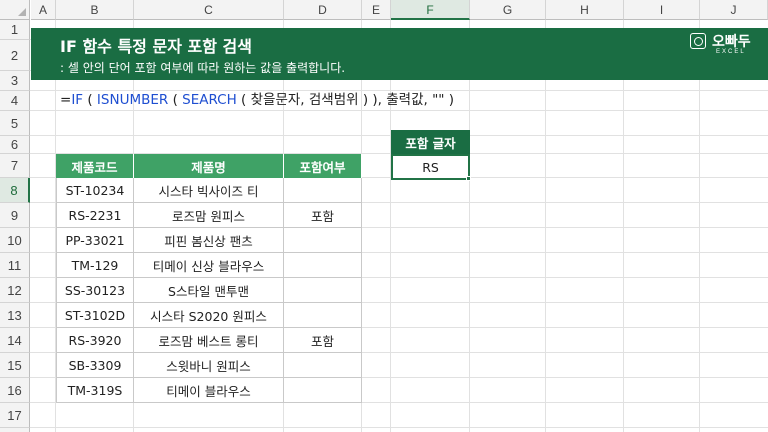  I want to click on table-cell: 티메이 블라우스, so click(209, 390).